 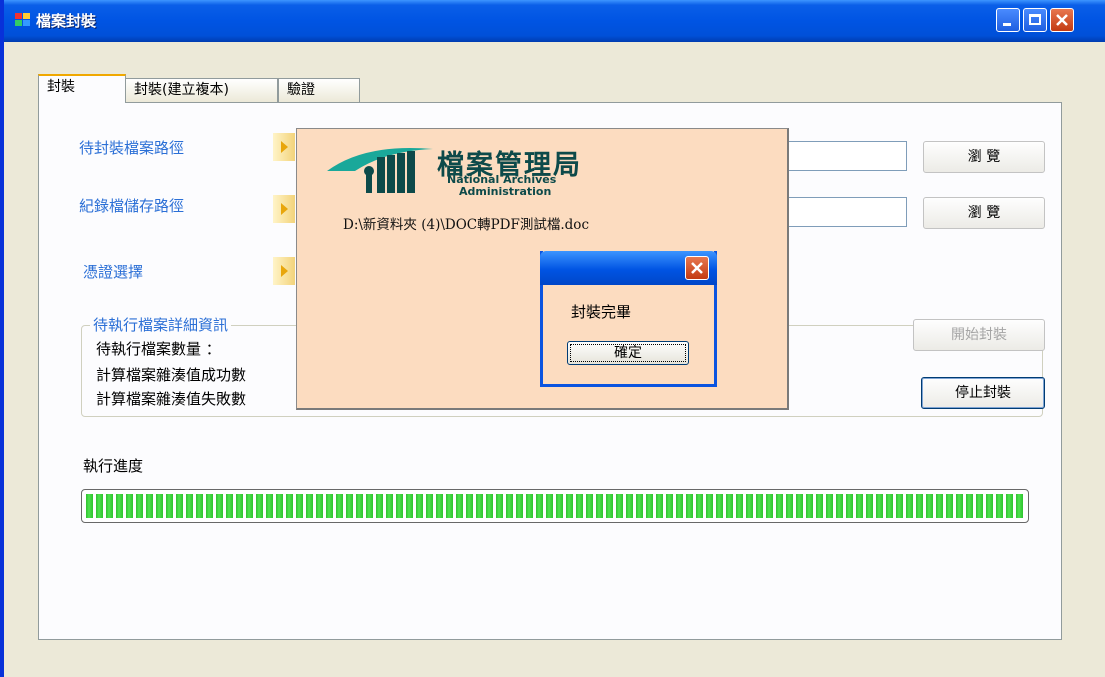 What do you see at coordinates (843, 212) in the screenshot?
I see `record-path-input` at bounding box center [843, 212].